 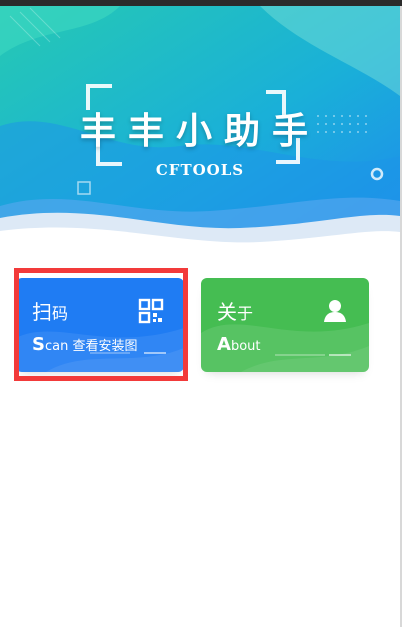 I want to click on app-subtitle: CFTOOLS, so click(x=200, y=170).